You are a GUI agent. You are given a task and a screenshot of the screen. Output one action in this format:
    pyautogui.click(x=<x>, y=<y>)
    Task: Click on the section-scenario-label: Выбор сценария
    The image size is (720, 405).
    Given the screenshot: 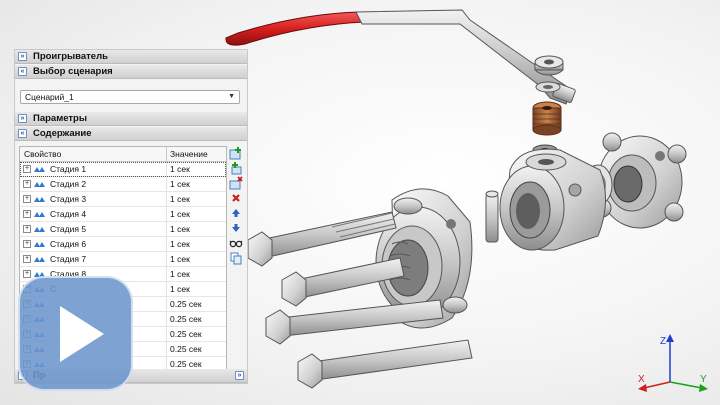 What is the action you would take?
    pyautogui.click(x=73, y=71)
    